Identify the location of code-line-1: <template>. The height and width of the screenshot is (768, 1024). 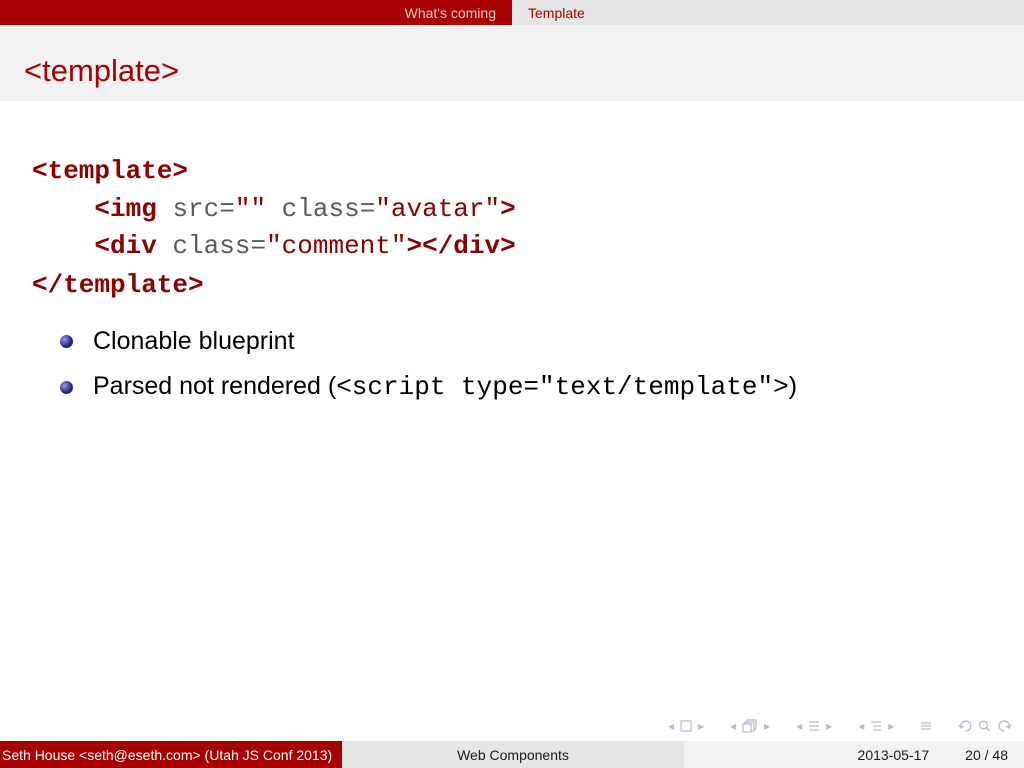
(274, 171).